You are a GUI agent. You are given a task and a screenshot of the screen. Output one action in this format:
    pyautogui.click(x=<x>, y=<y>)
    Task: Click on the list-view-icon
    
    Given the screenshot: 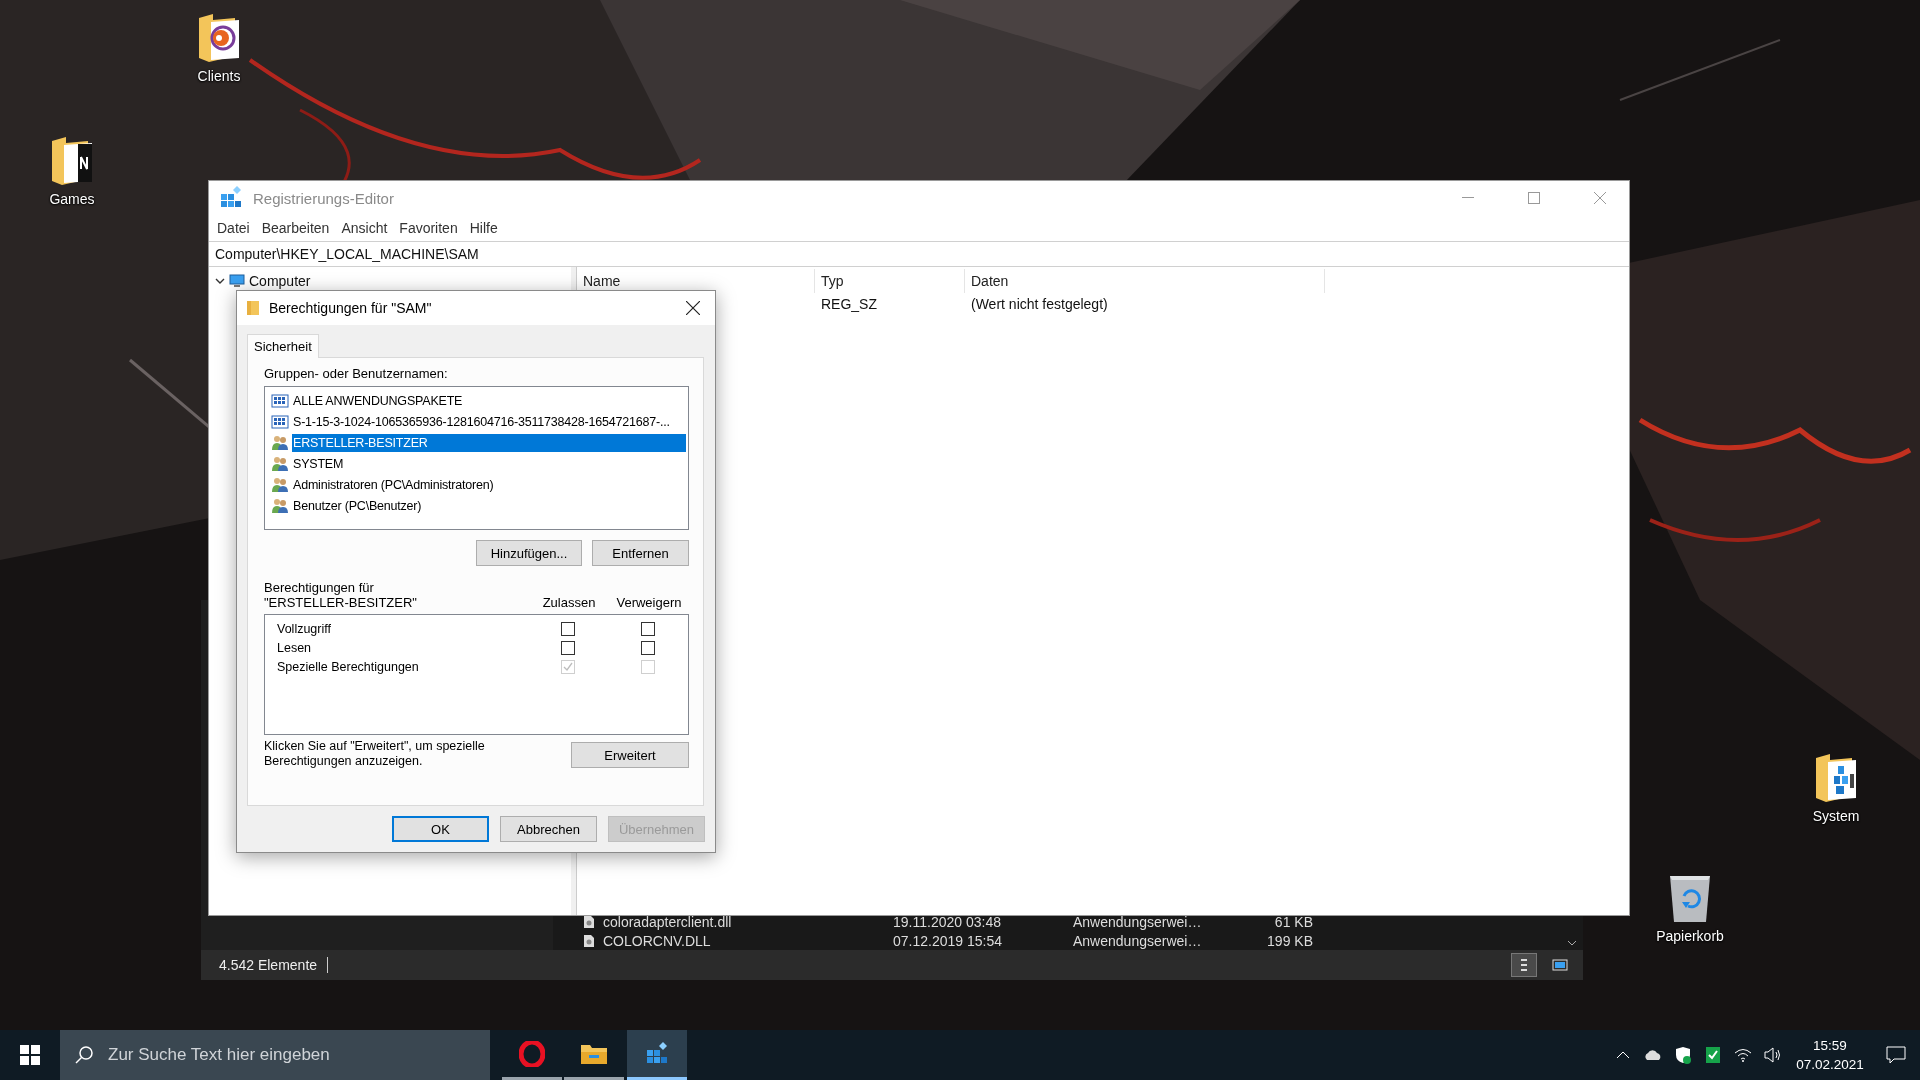 What is the action you would take?
    pyautogui.click(x=1524, y=965)
    